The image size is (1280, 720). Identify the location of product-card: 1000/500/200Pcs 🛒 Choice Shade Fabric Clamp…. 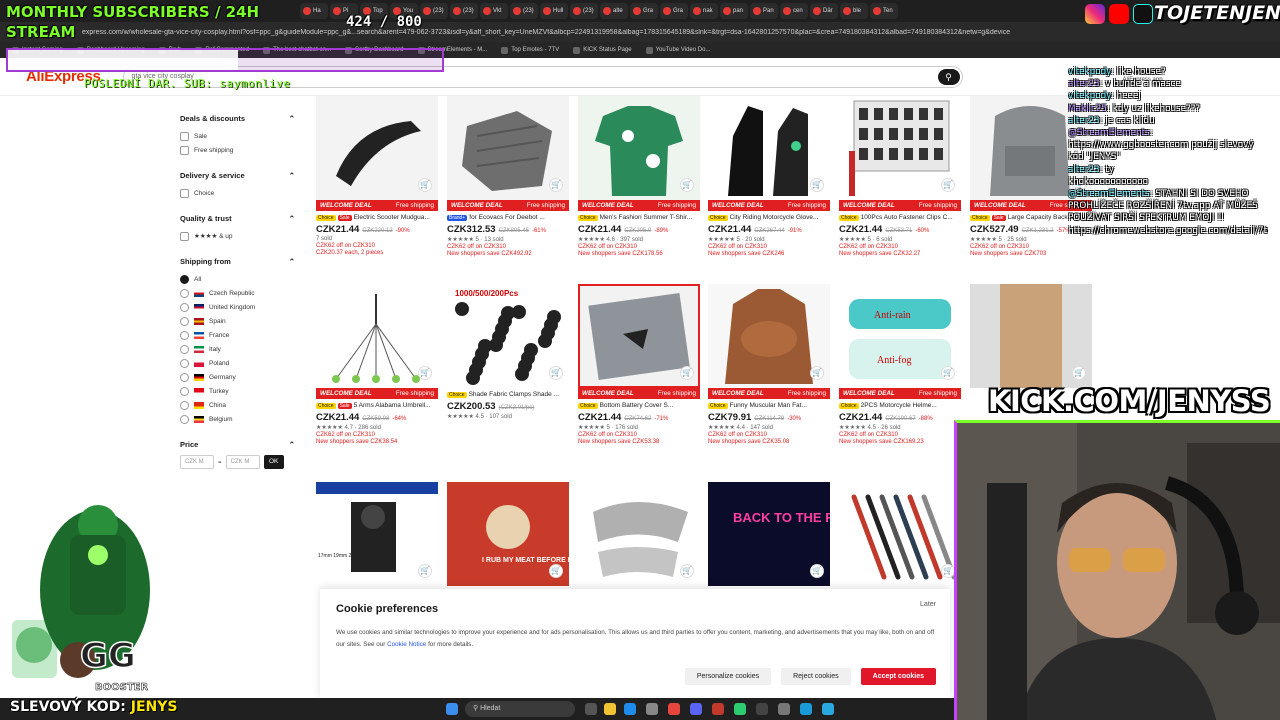
(508, 352).